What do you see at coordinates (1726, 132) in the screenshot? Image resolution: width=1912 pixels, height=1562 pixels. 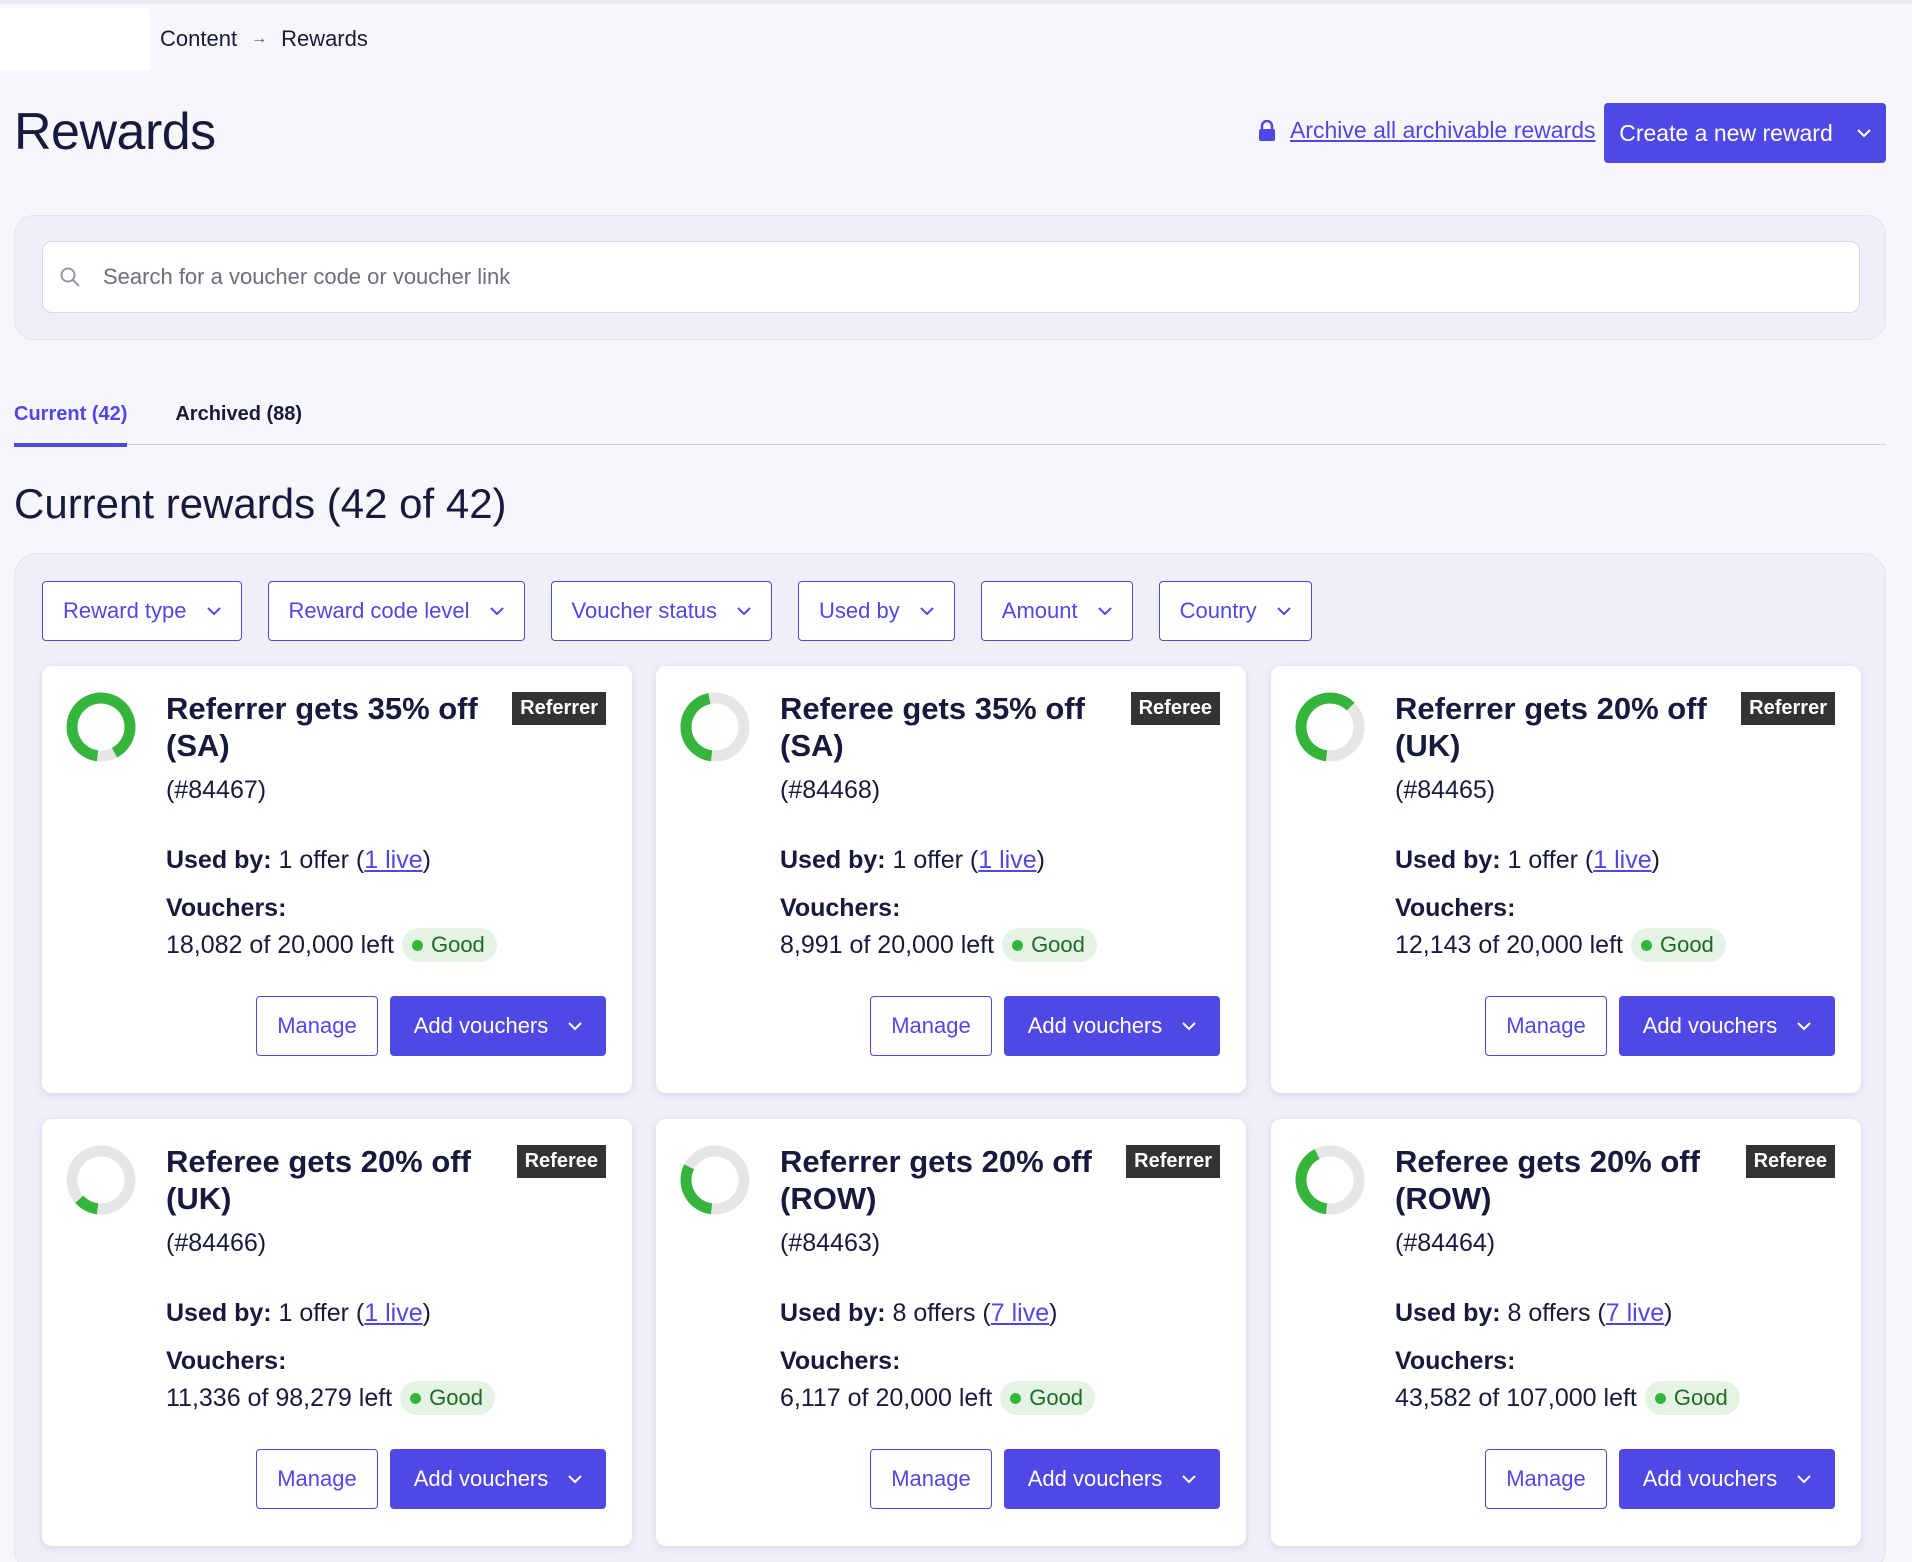 I see `create-reward-button-label: Create a new reward` at bounding box center [1726, 132].